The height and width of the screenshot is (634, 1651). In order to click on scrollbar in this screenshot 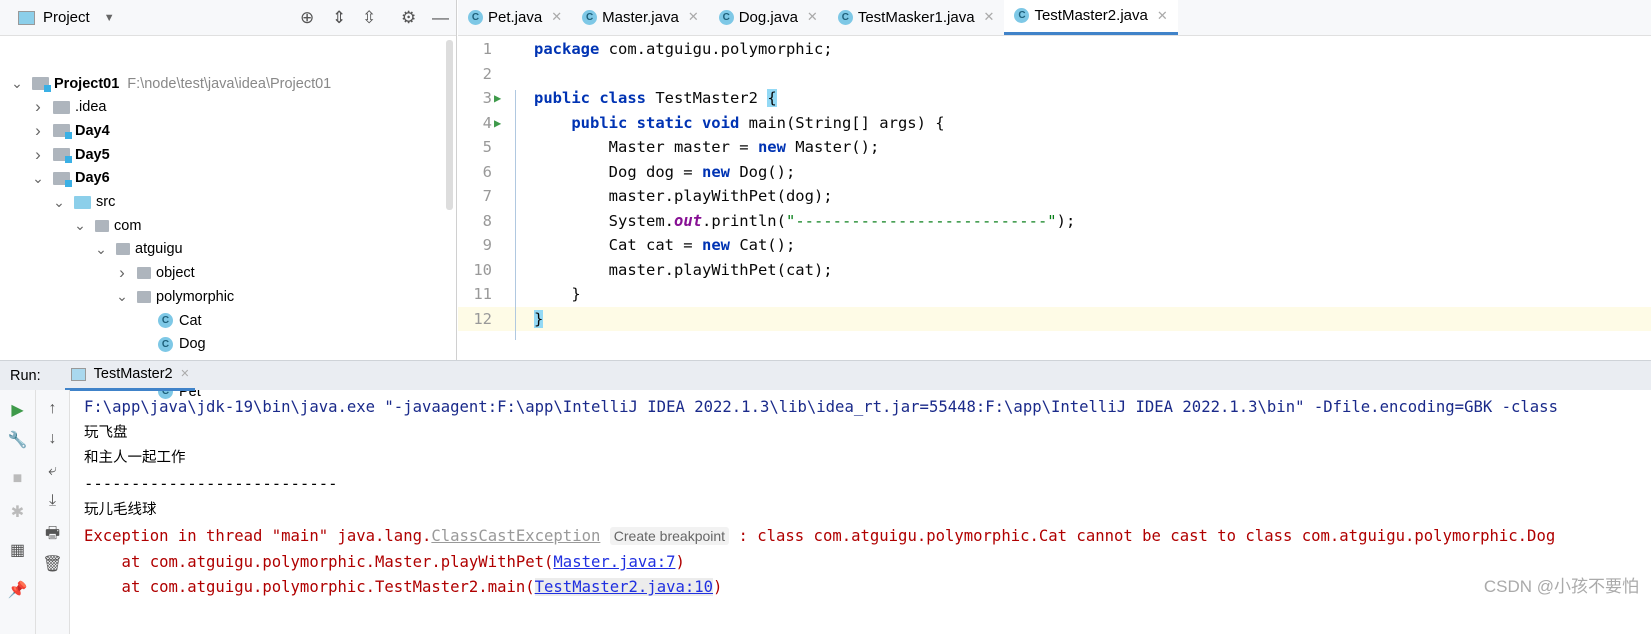, I will do `click(449, 125)`.